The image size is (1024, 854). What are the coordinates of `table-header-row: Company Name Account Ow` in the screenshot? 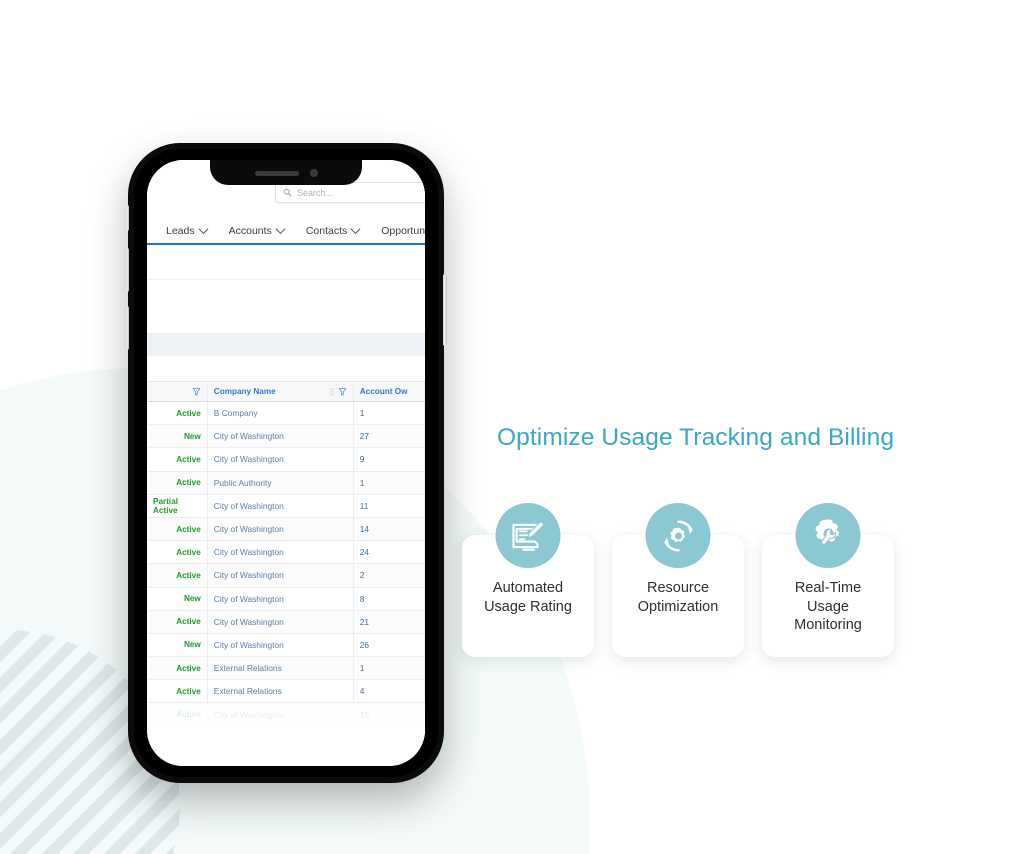 It's located at (286, 391).